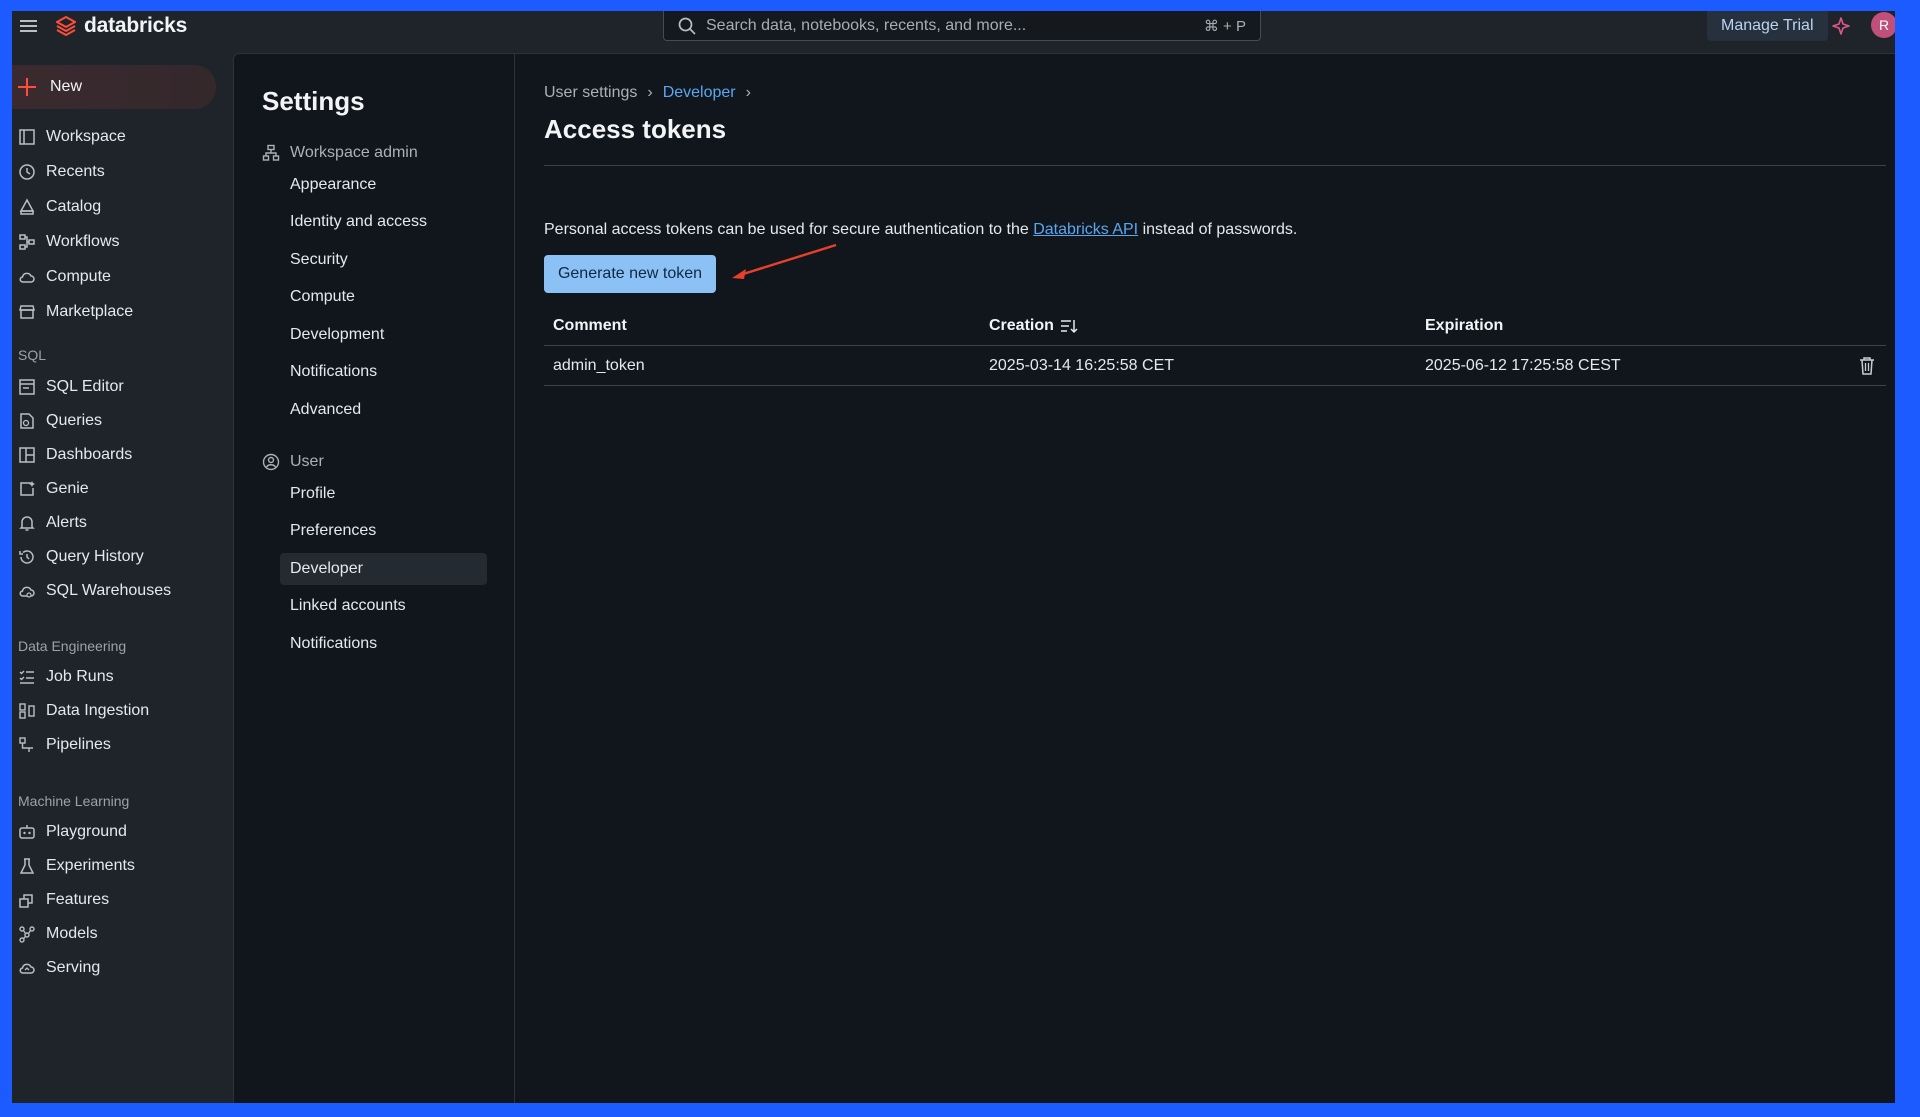  Describe the element at coordinates (599, 365) in the screenshot. I see `token-comment: admin_token` at that location.